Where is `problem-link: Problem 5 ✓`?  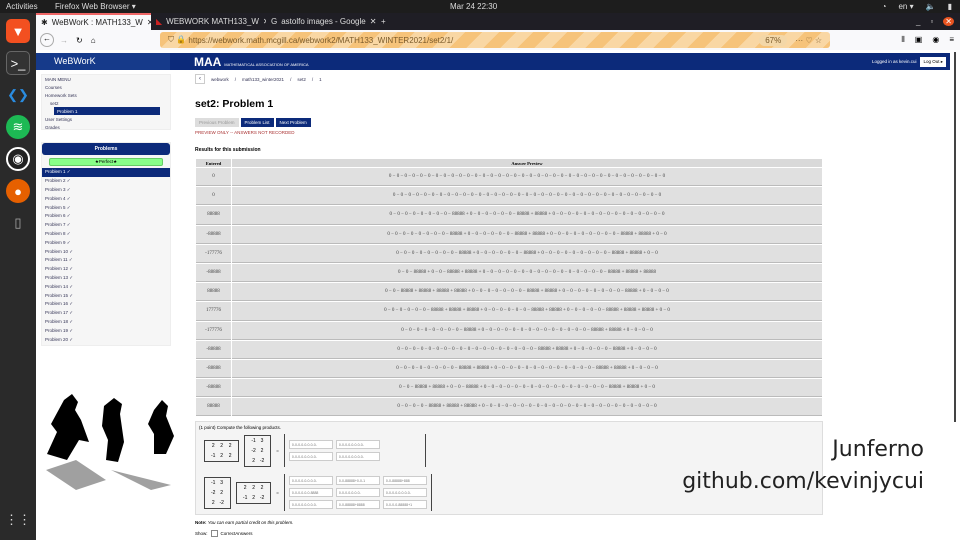 problem-link: Problem 5 ✓ is located at coordinates (106, 207).